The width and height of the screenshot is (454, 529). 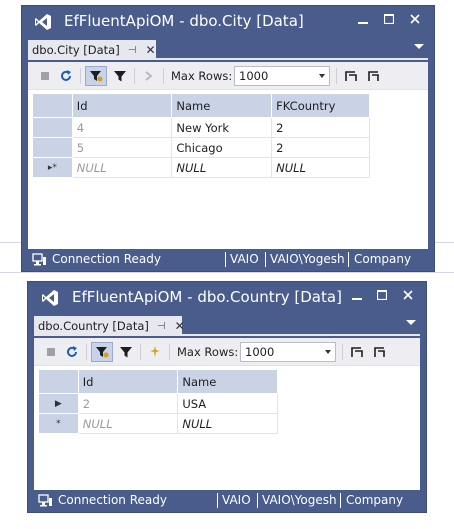 I want to click on table-cell: 5, so click(x=122, y=147).